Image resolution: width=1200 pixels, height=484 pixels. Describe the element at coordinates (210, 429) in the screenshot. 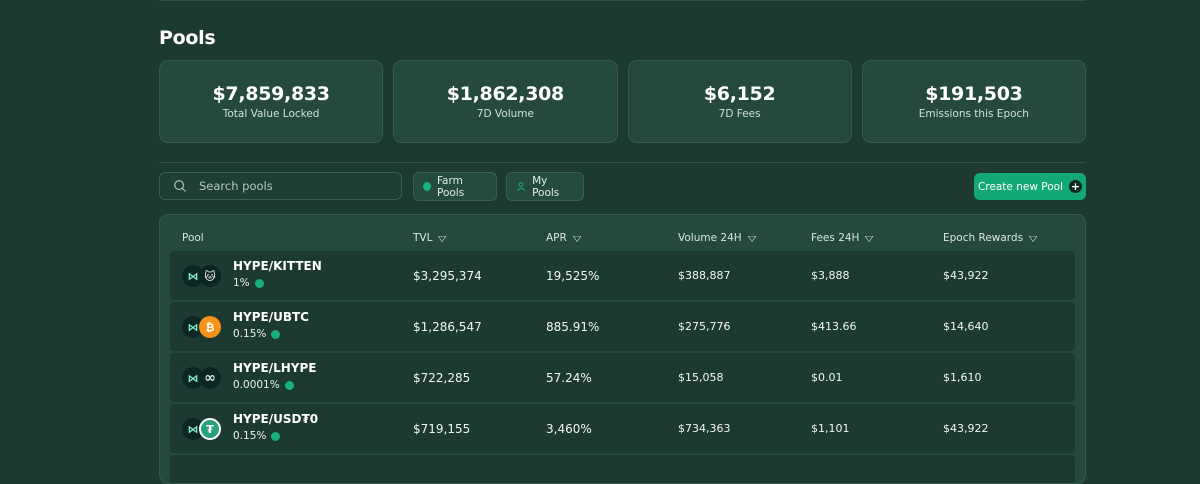

I see `usdt-icon: ₮` at that location.